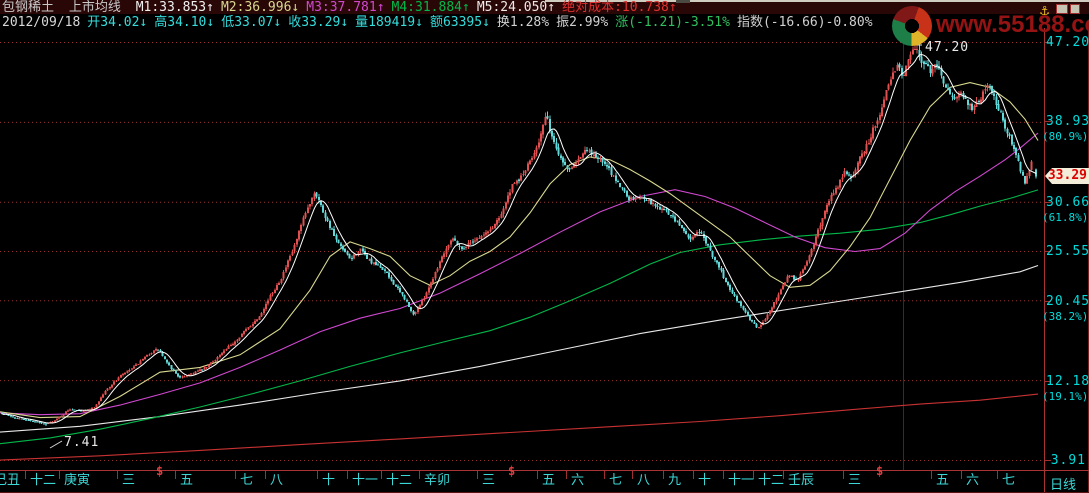 This screenshot has width=1089, height=493. Describe the element at coordinates (459, 22) in the screenshot. I see `quote-value: 额63395↓` at that location.